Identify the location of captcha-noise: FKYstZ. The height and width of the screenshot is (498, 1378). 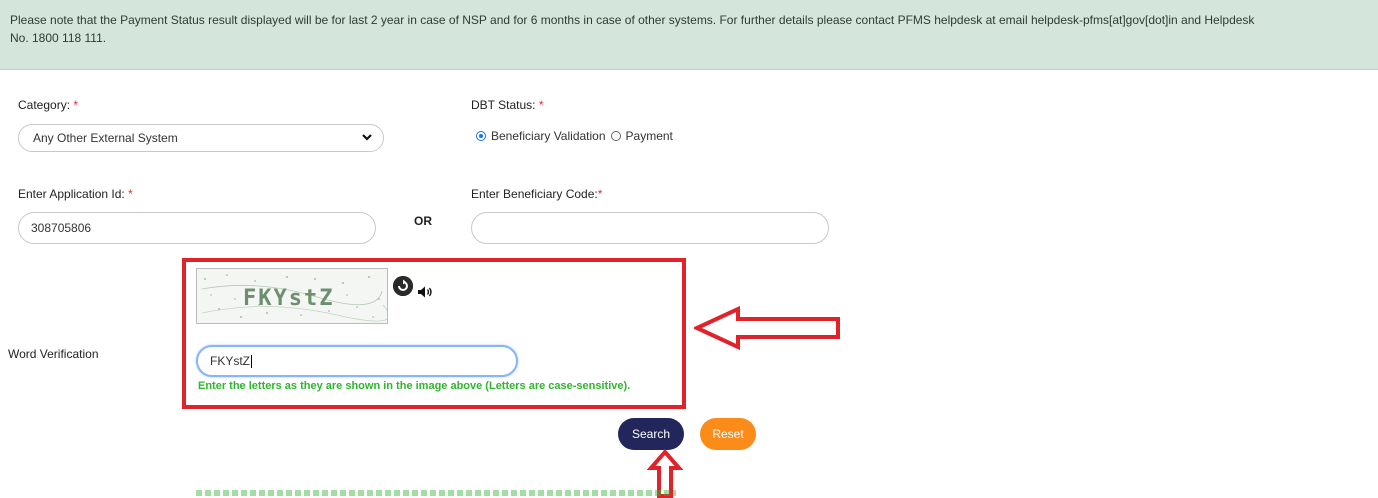
(294, 298).